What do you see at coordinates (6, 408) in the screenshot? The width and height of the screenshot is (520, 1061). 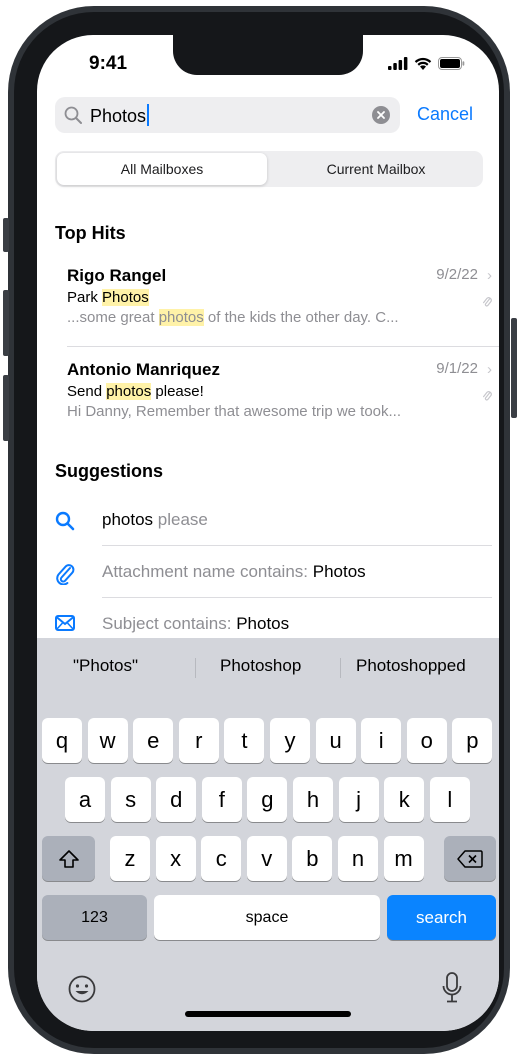 I see `volume-down-button` at bounding box center [6, 408].